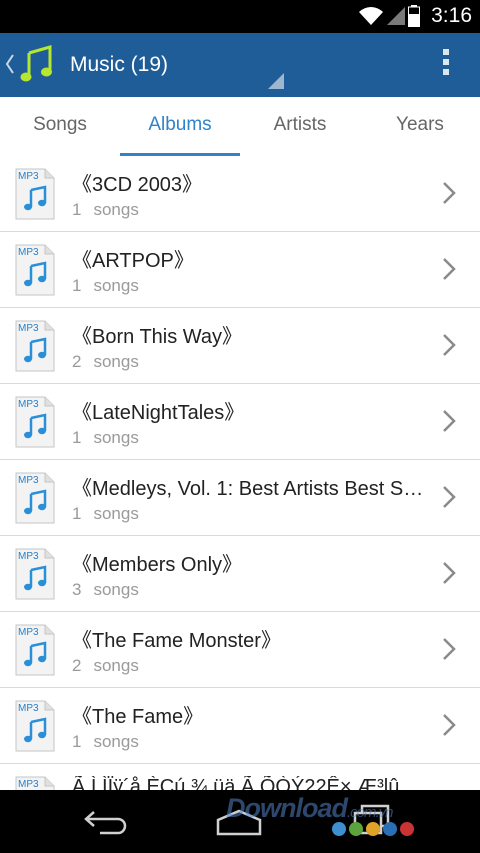 This screenshot has height=853, width=480. I want to click on album-list-item: 《3CD 2003》 1 songs, so click(240, 194).